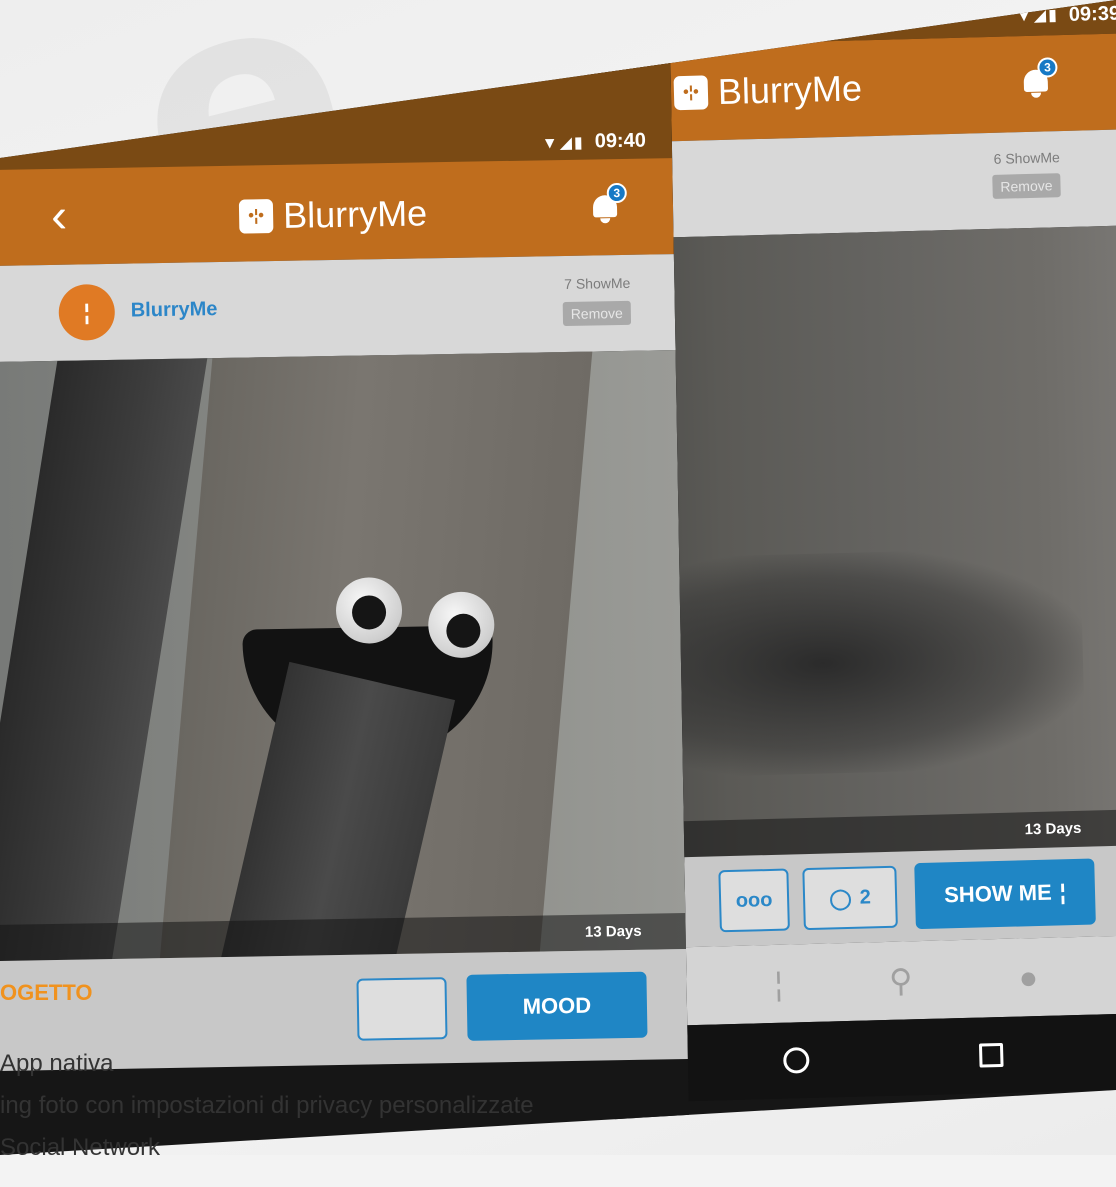 Image resolution: width=1116 pixels, height=1187 pixels. I want to click on status-clock: 09:40, so click(620, 141).